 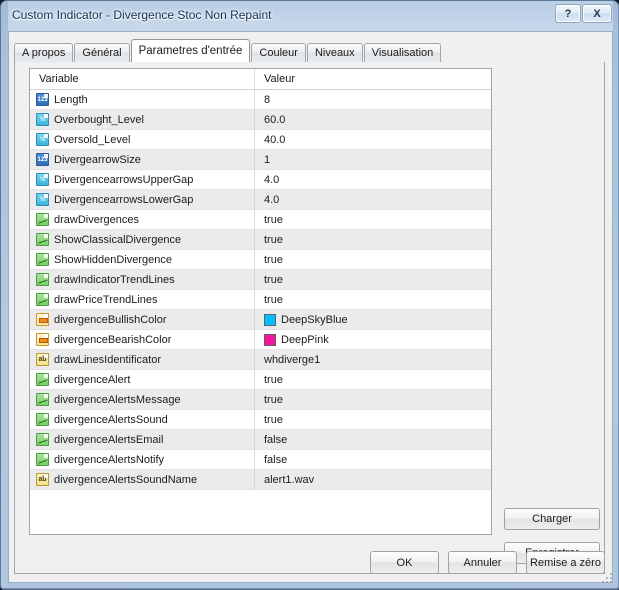 I want to click on variable-name: Oversold_Level, so click(x=92, y=139).